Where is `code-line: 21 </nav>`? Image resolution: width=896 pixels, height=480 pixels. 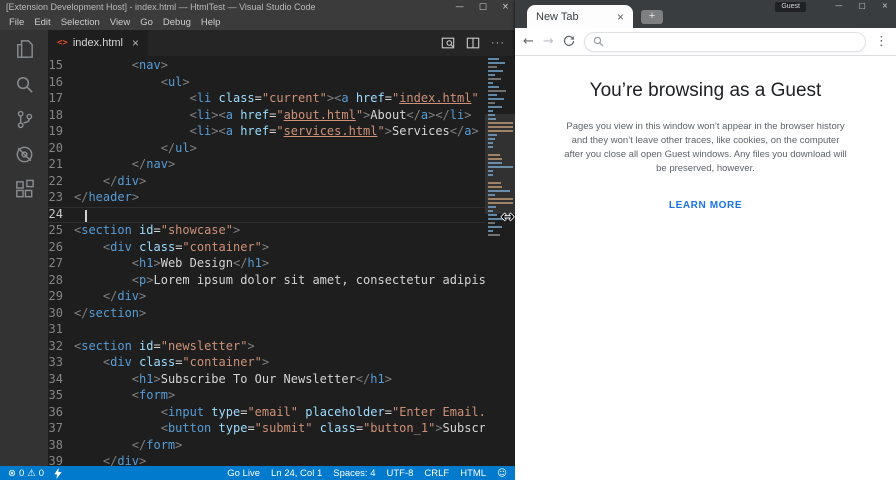 code-line: 21 </nav> is located at coordinates (281, 165).